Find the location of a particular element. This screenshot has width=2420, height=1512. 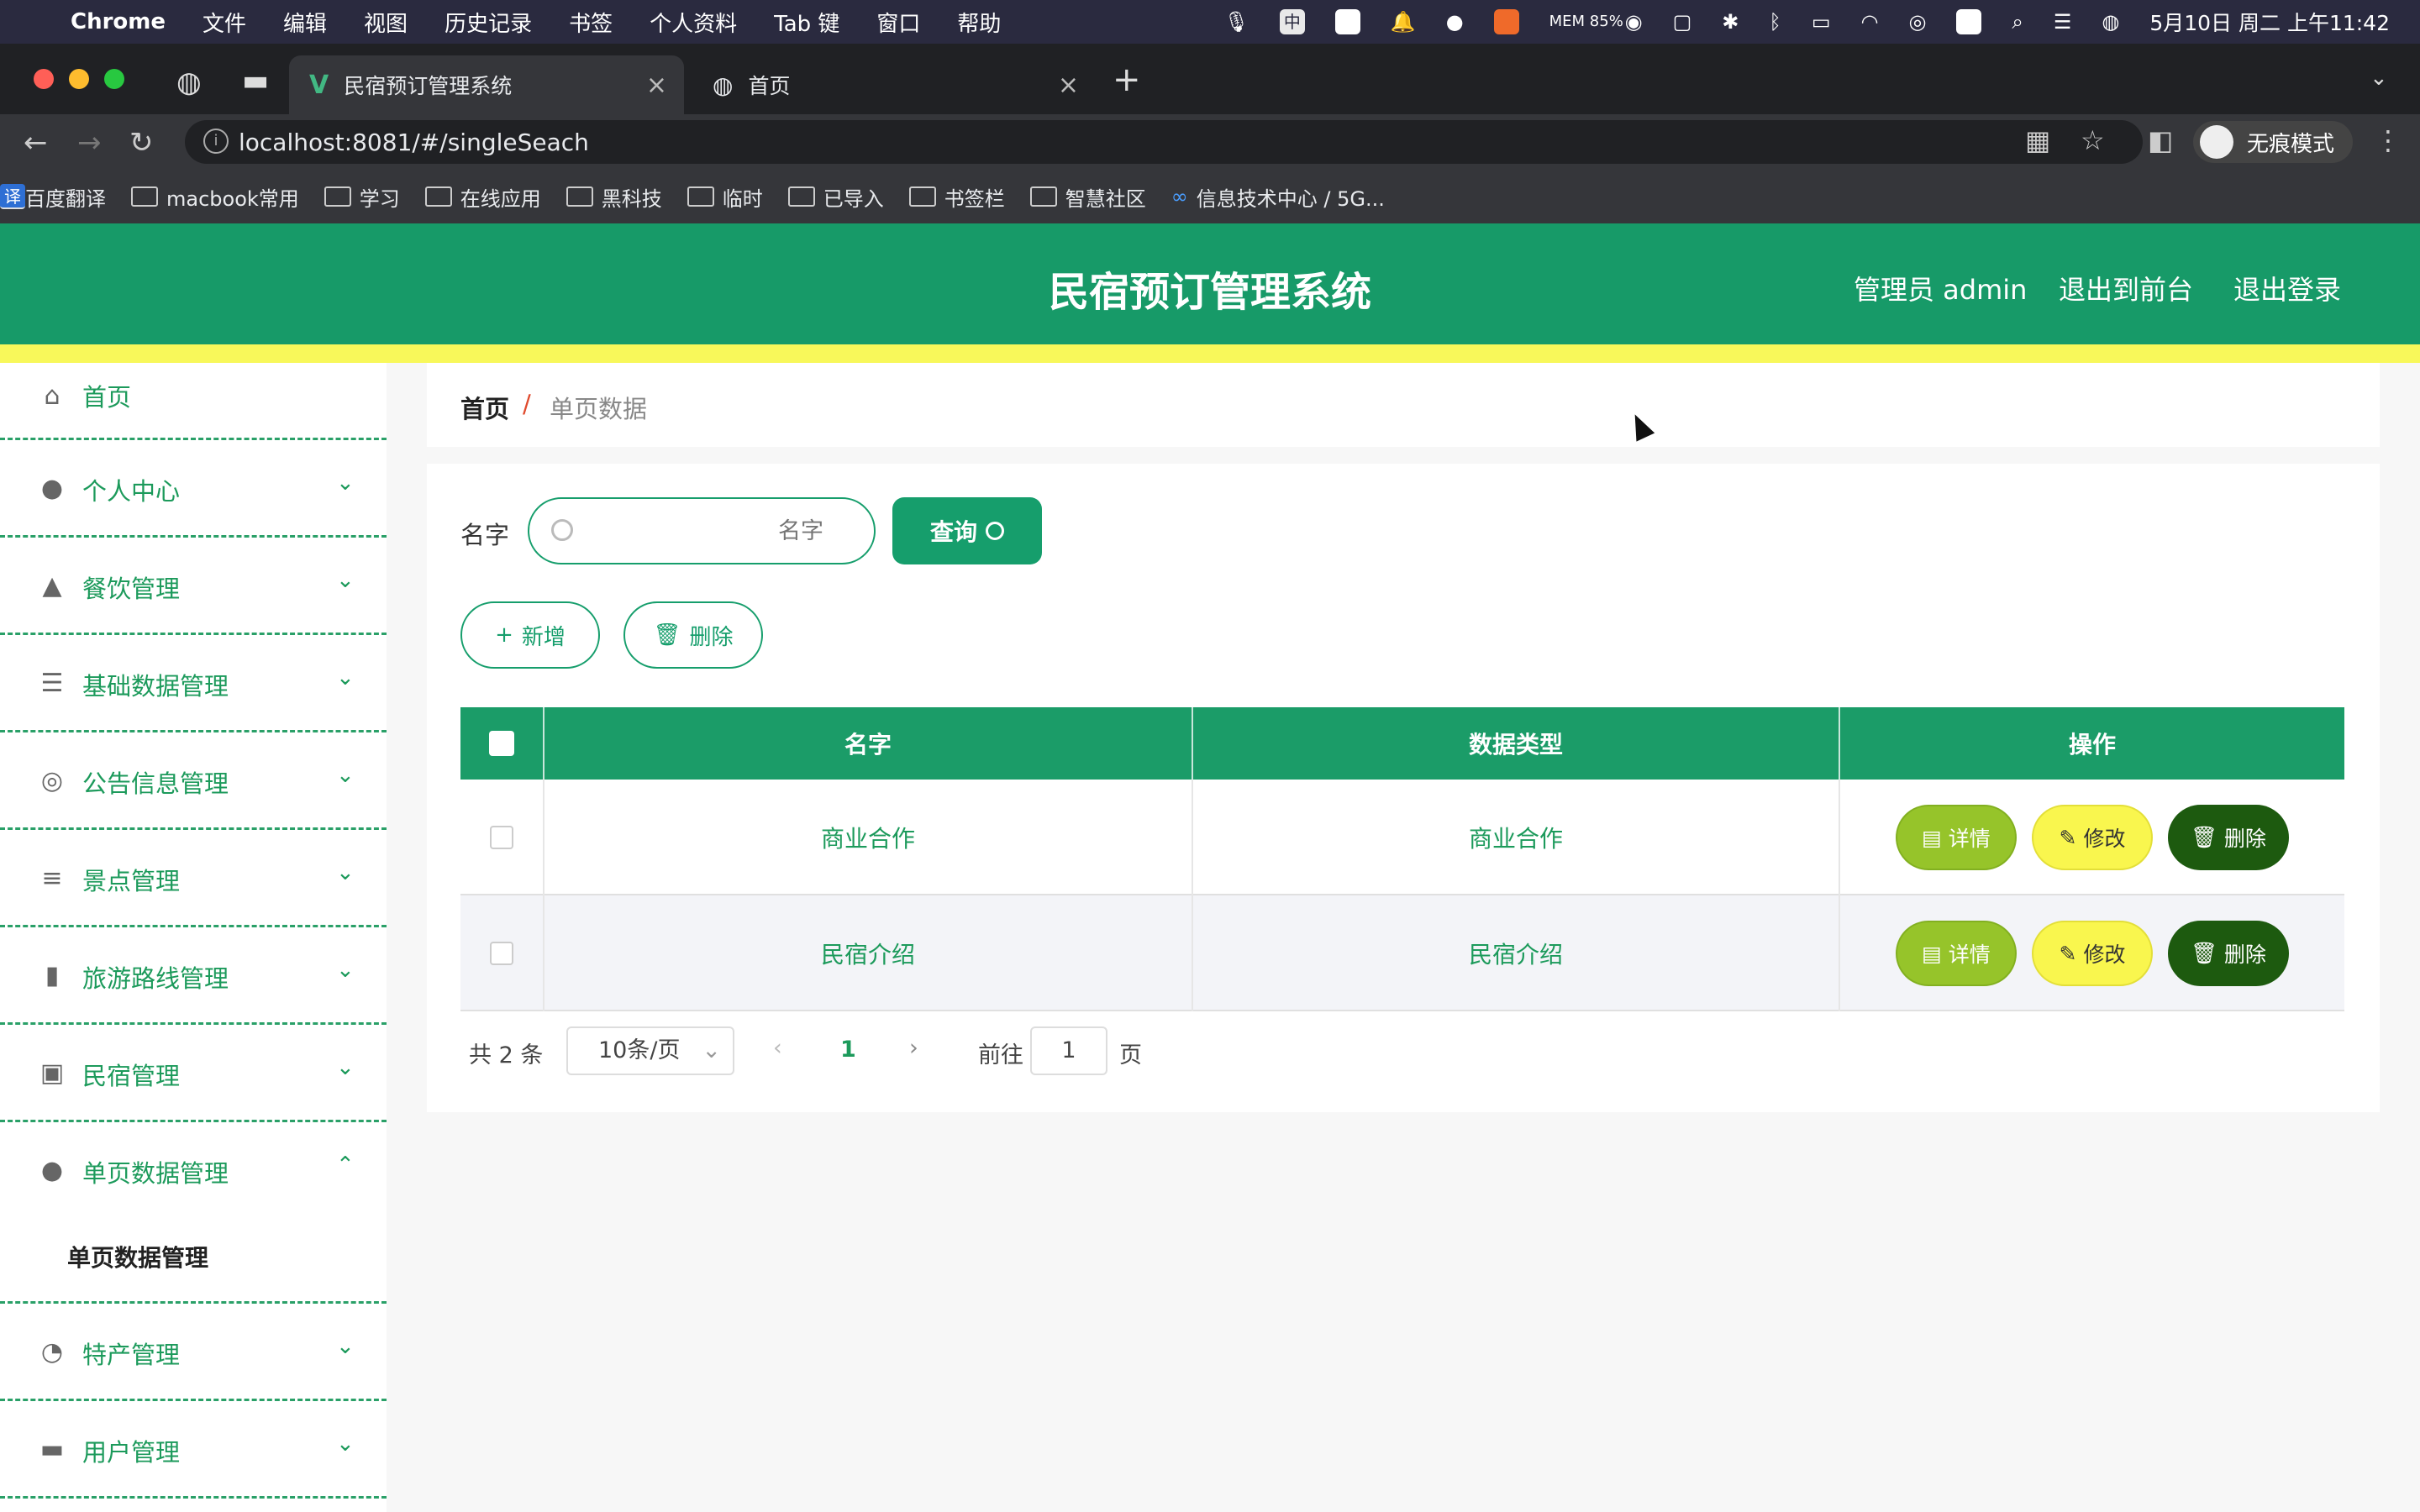

sidebar-item-basic-data: ☰ 基础数据管理 ⌄ is located at coordinates (193, 683).